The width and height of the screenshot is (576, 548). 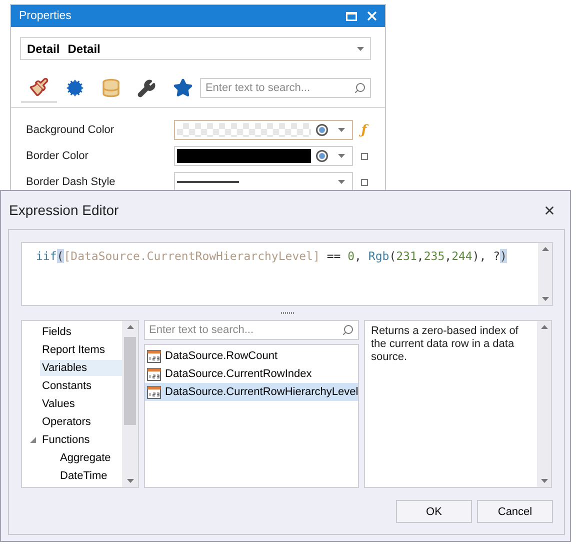 What do you see at coordinates (251, 356) in the screenshot?
I see `variable-item: DataSource.RowCount` at bounding box center [251, 356].